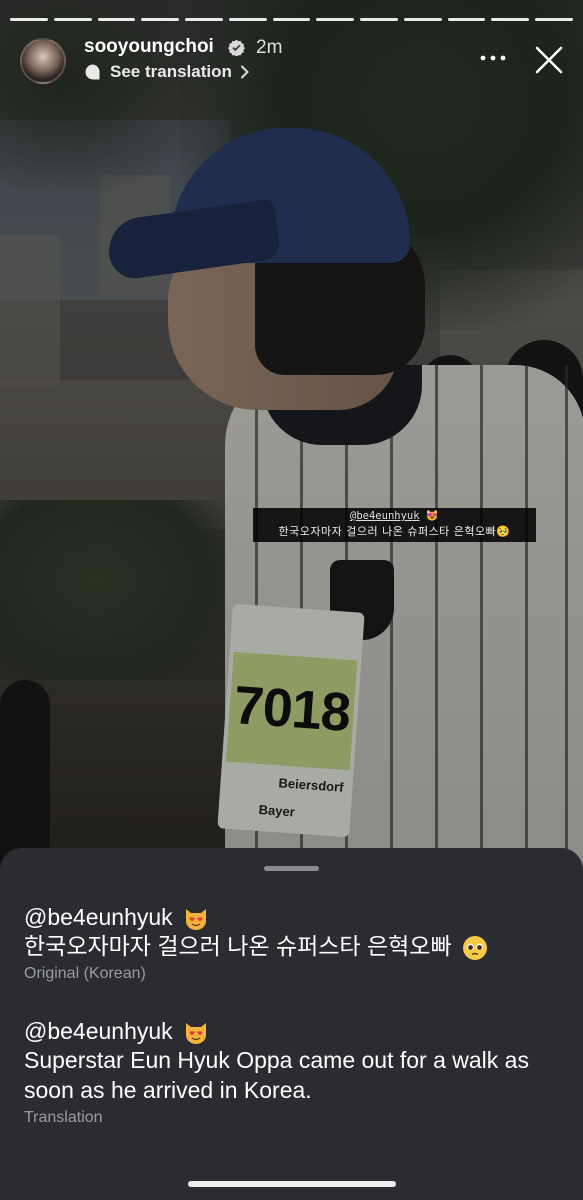  I want to click on story-caption-sticker: @be4eunhyuk 😻 한국오자마자 걸으러 나온 슈퍼스타 은혁오빠🥺, so click(394, 525).